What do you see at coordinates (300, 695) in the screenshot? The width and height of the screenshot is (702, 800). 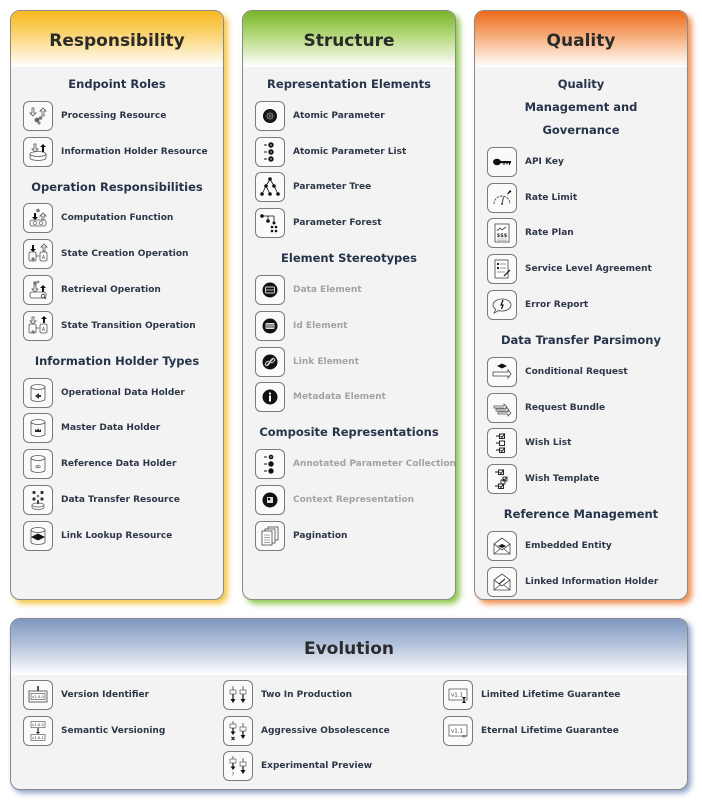 I see `pattern-item-two-in-production: Two In Production` at bounding box center [300, 695].